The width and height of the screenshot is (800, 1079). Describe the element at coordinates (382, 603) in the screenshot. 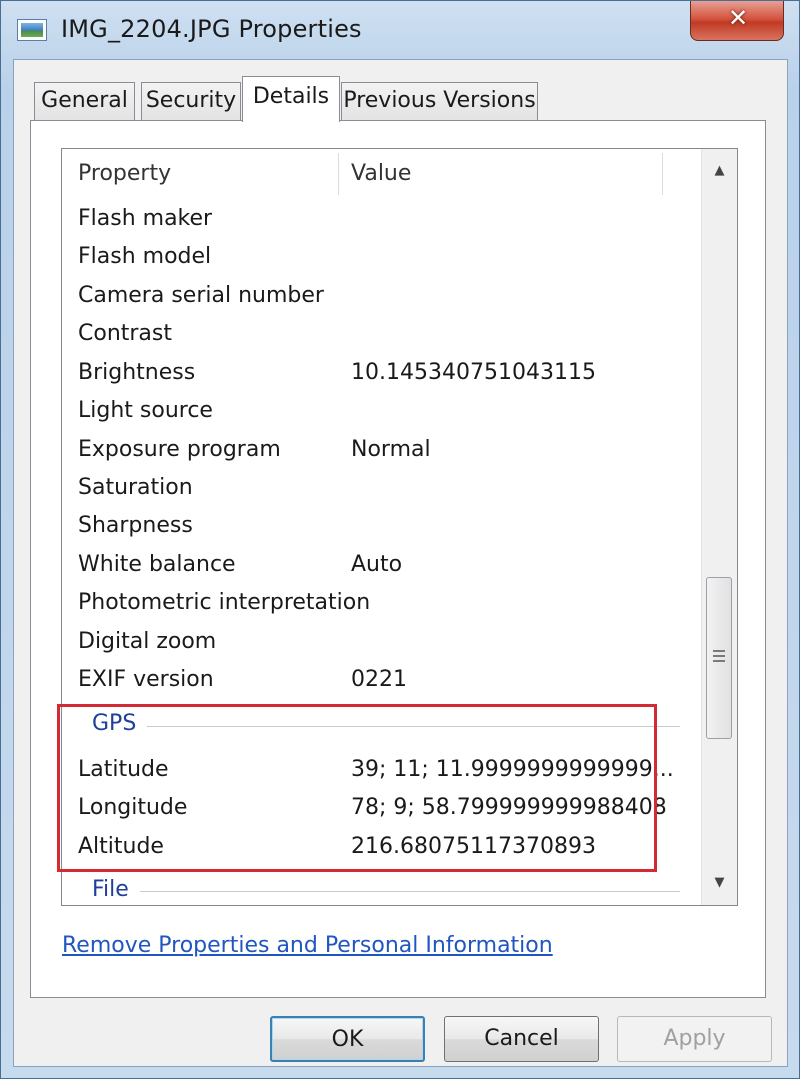

I see `list-item: Photometric interpretation` at that location.